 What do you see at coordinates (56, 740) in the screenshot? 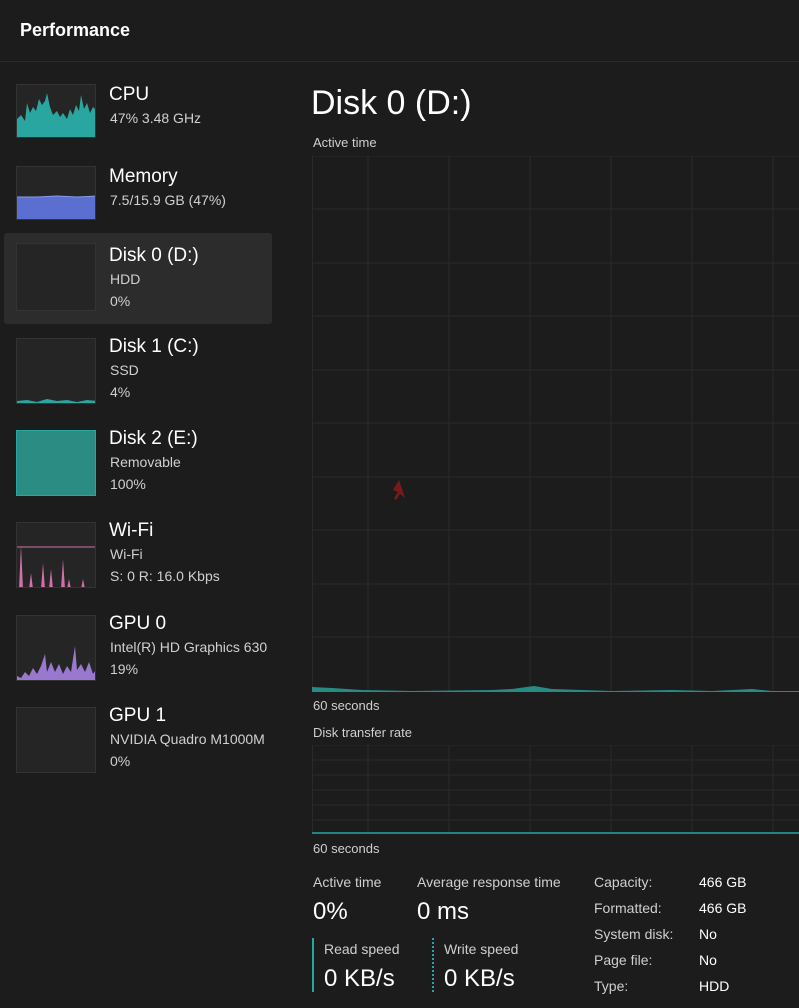
I see `gpu-1-thumbnail-graph` at bounding box center [56, 740].